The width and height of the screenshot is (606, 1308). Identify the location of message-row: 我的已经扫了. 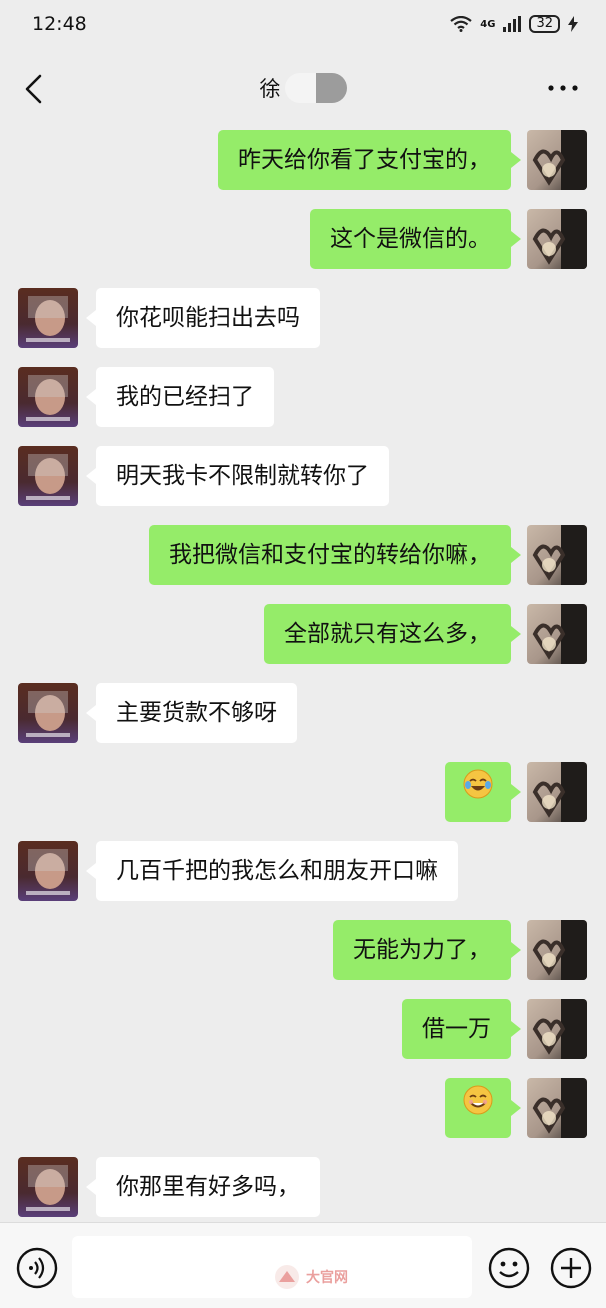
(303, 397).